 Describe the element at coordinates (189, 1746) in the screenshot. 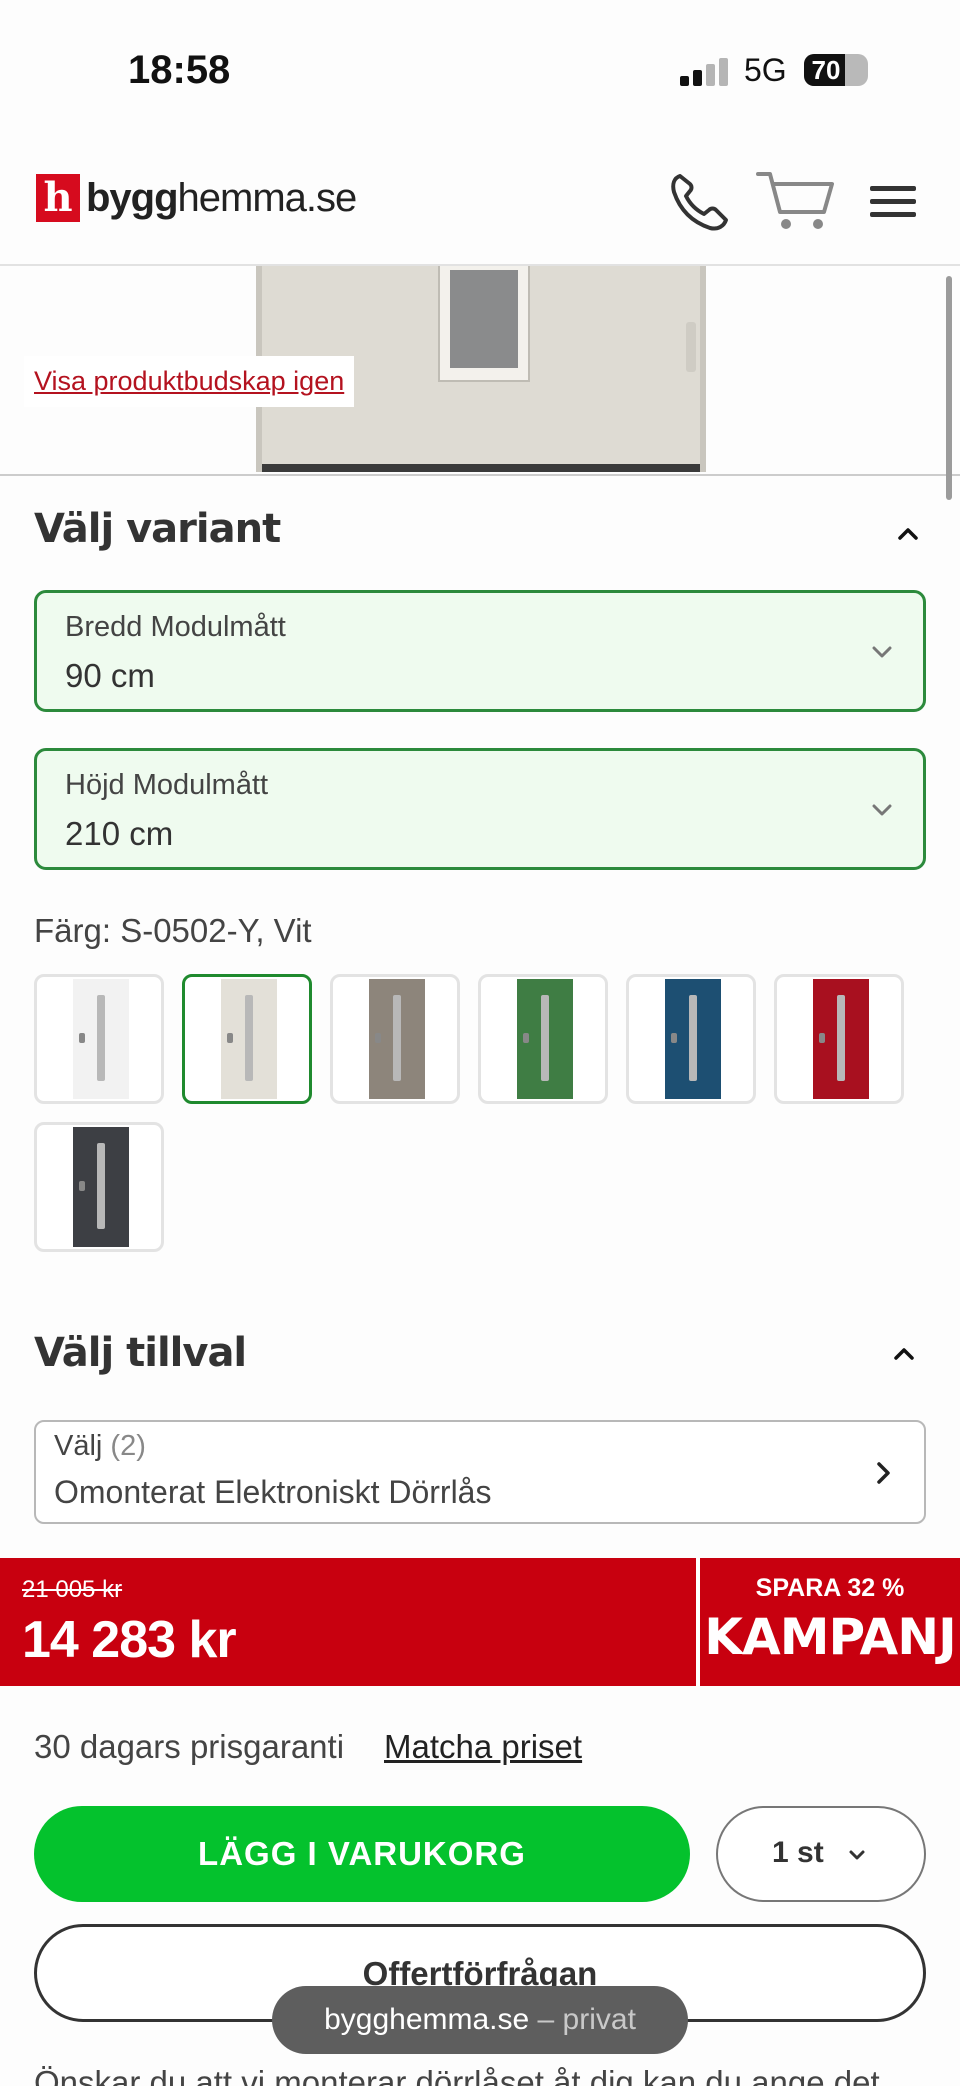

I see `price-guarantee-text: 30 dagars prisgaranti` at that location.